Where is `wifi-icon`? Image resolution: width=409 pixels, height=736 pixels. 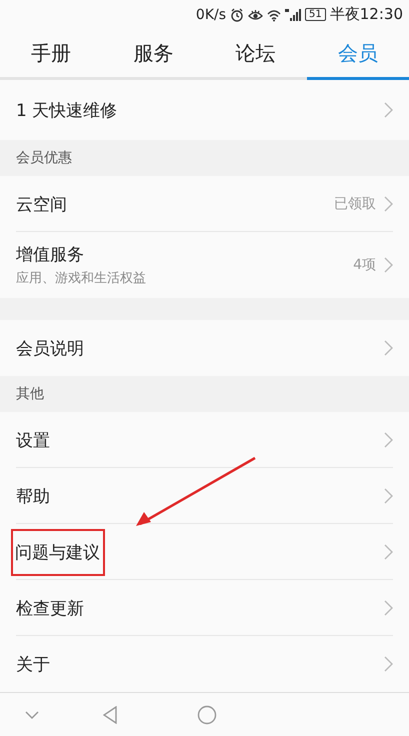 wifi-icon is located at coordinates (274, 15).